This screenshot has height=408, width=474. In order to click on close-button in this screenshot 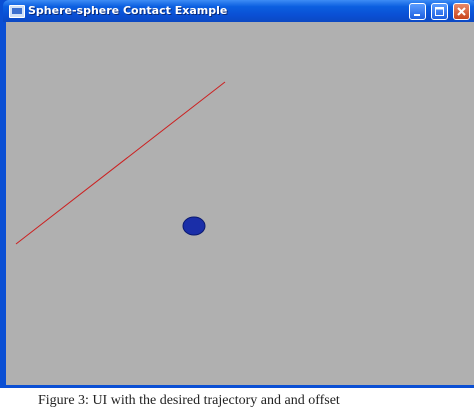, I will do `click(461, 11)`.